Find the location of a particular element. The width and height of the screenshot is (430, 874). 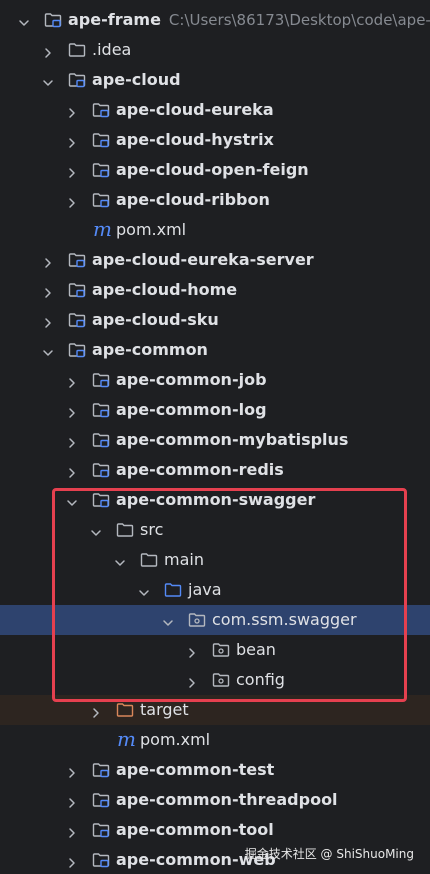

tree-row-main: main is located at coordinates (215, 560).